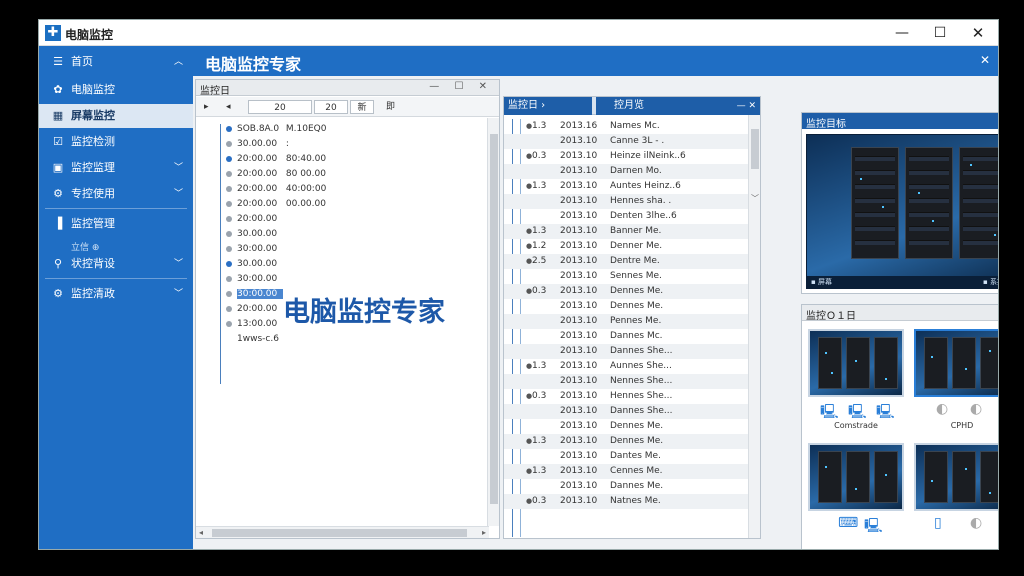 This screenshot has width=1024, height=576. Describe the element at coordinates (206, 107) in the screenshot. I see `first-page-button: ▸` at that location.